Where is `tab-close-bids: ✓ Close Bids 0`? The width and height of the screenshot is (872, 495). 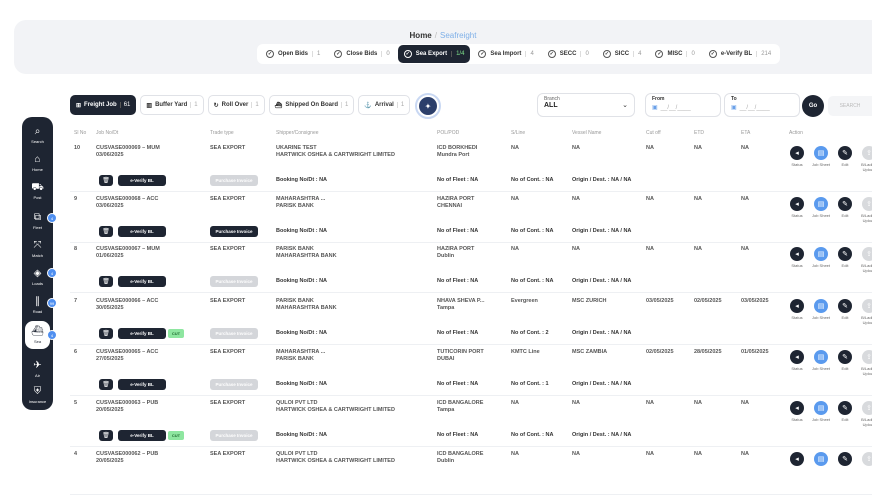 tab-close-bids: ✓ Close Bids 0 is located at coordinates (361, 54).